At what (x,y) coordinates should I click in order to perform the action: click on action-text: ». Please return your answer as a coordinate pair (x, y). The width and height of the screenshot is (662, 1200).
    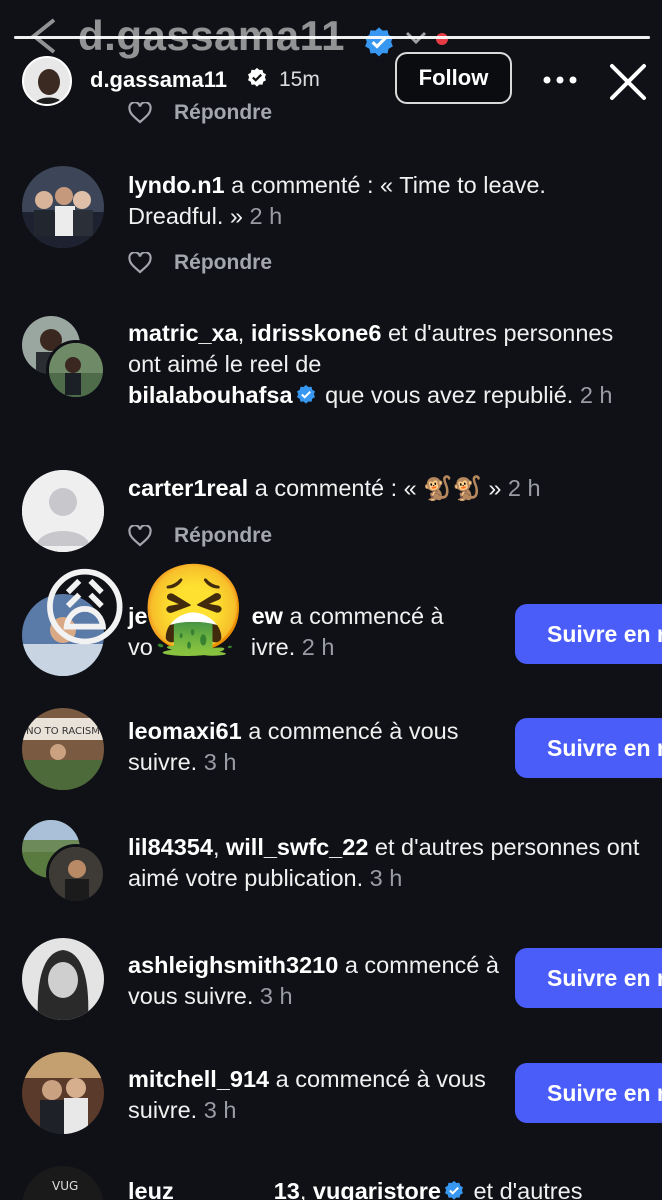
    Looking at the image, I should click on (495, 488).